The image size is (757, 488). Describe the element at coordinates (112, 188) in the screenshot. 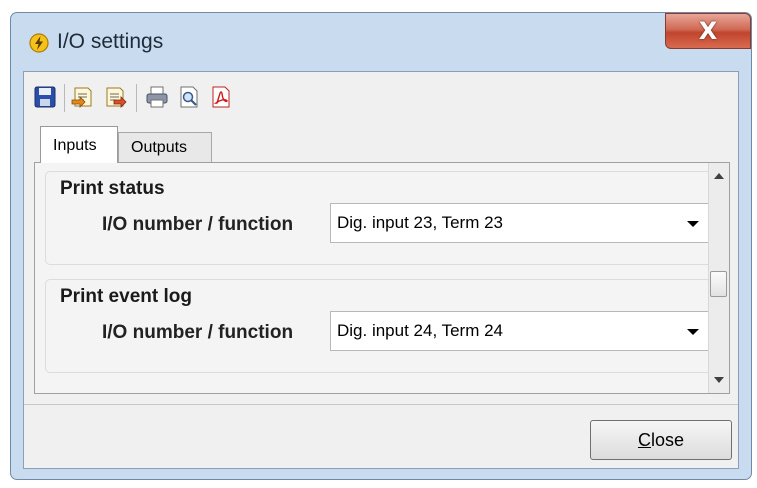

I see `group-title: Print status` at that location.